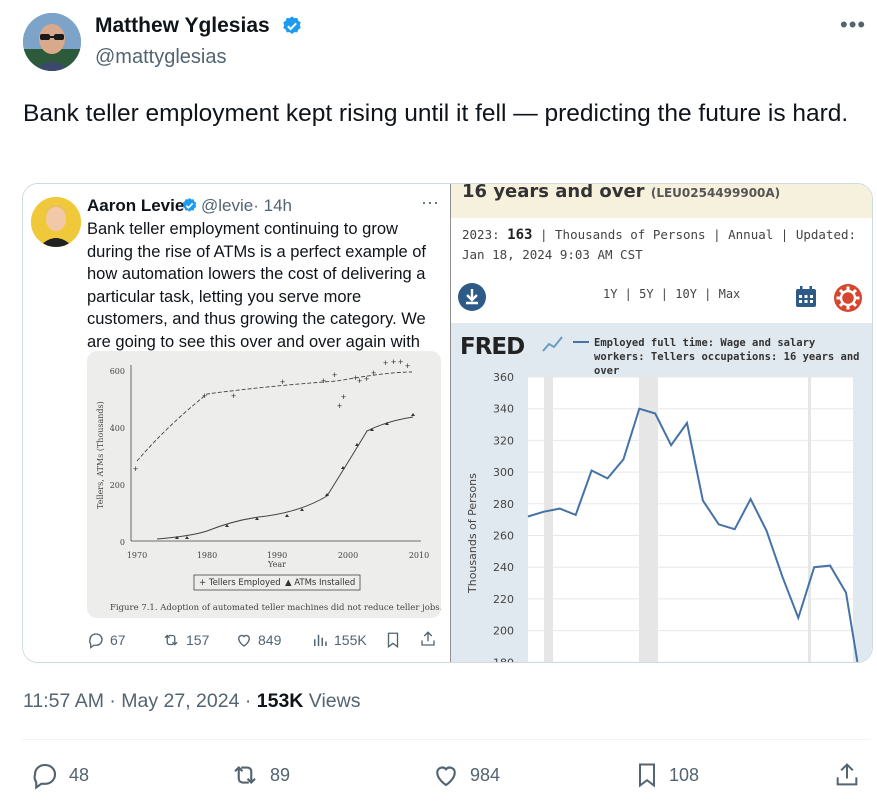 The height and width of the screenshot is (804, 877). I want to click on quoted-views-count: 155K, so click(350, 640).